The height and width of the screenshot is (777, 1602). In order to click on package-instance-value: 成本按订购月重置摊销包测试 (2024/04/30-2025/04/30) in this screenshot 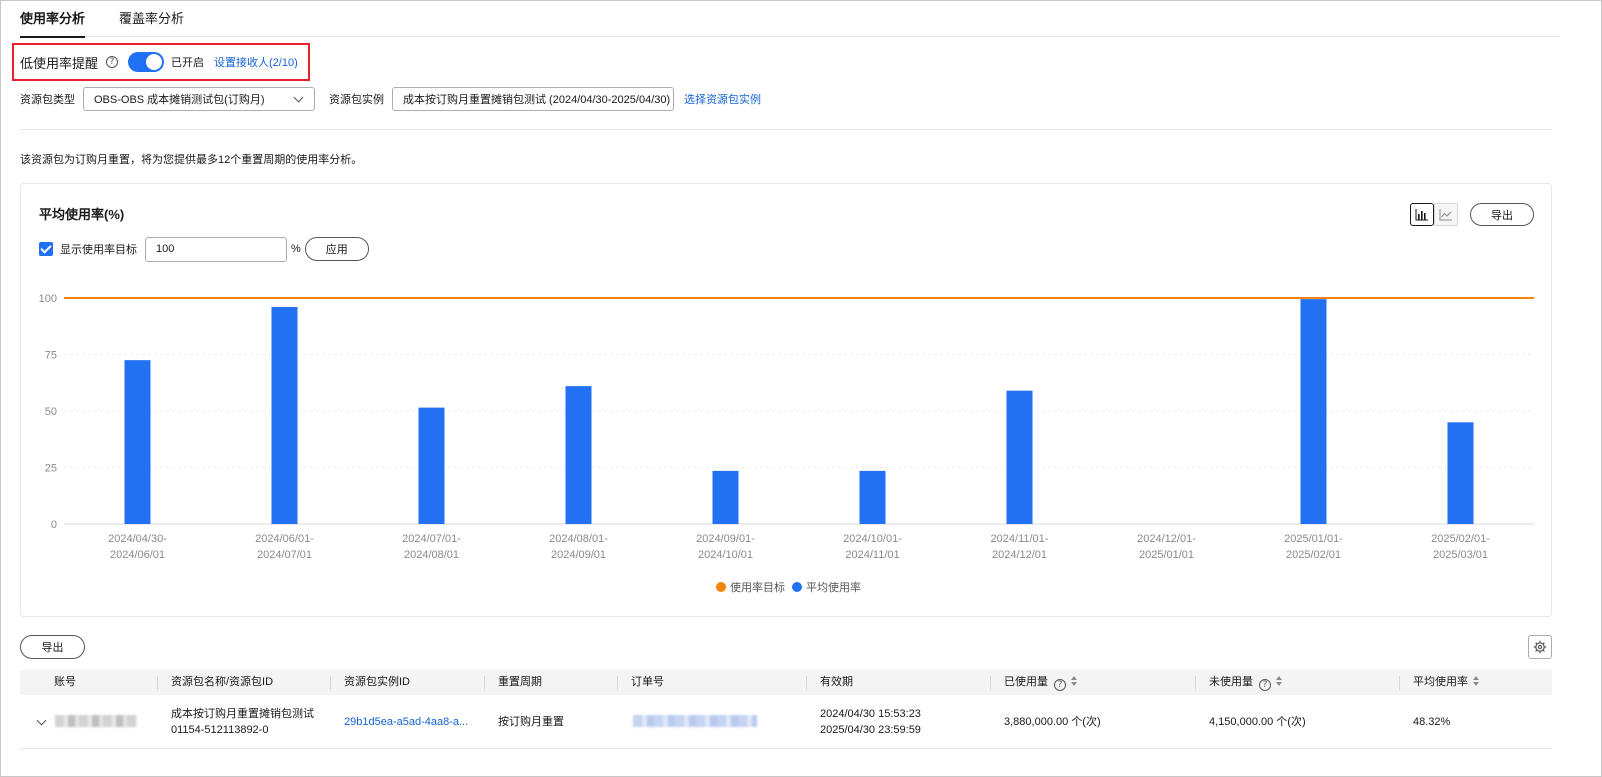, I will do `click(537, 100)`.